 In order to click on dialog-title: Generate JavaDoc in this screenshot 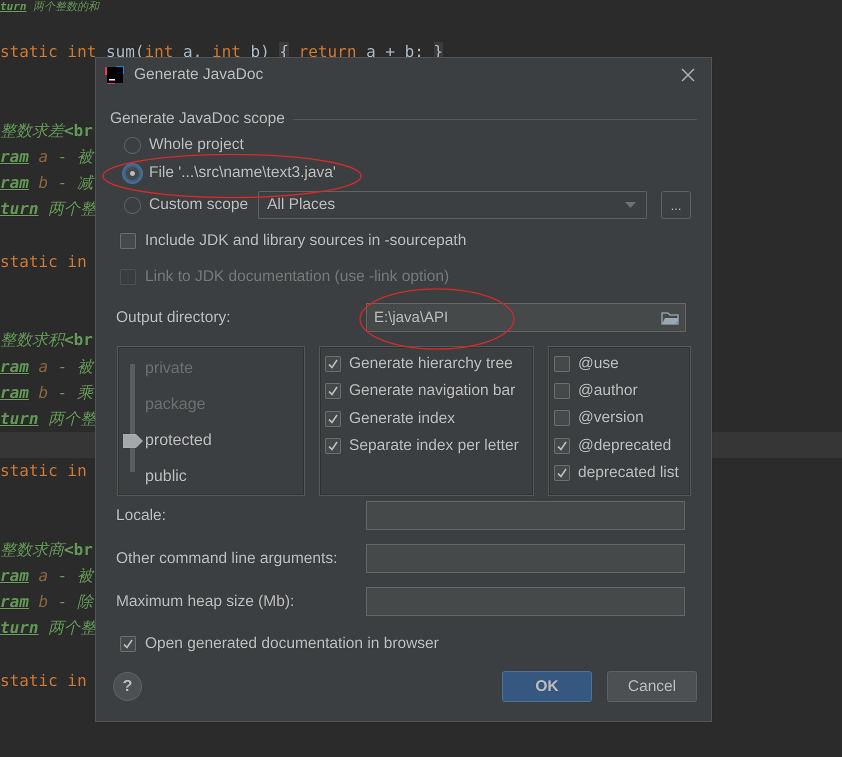, I will do `click(199, 75)`.